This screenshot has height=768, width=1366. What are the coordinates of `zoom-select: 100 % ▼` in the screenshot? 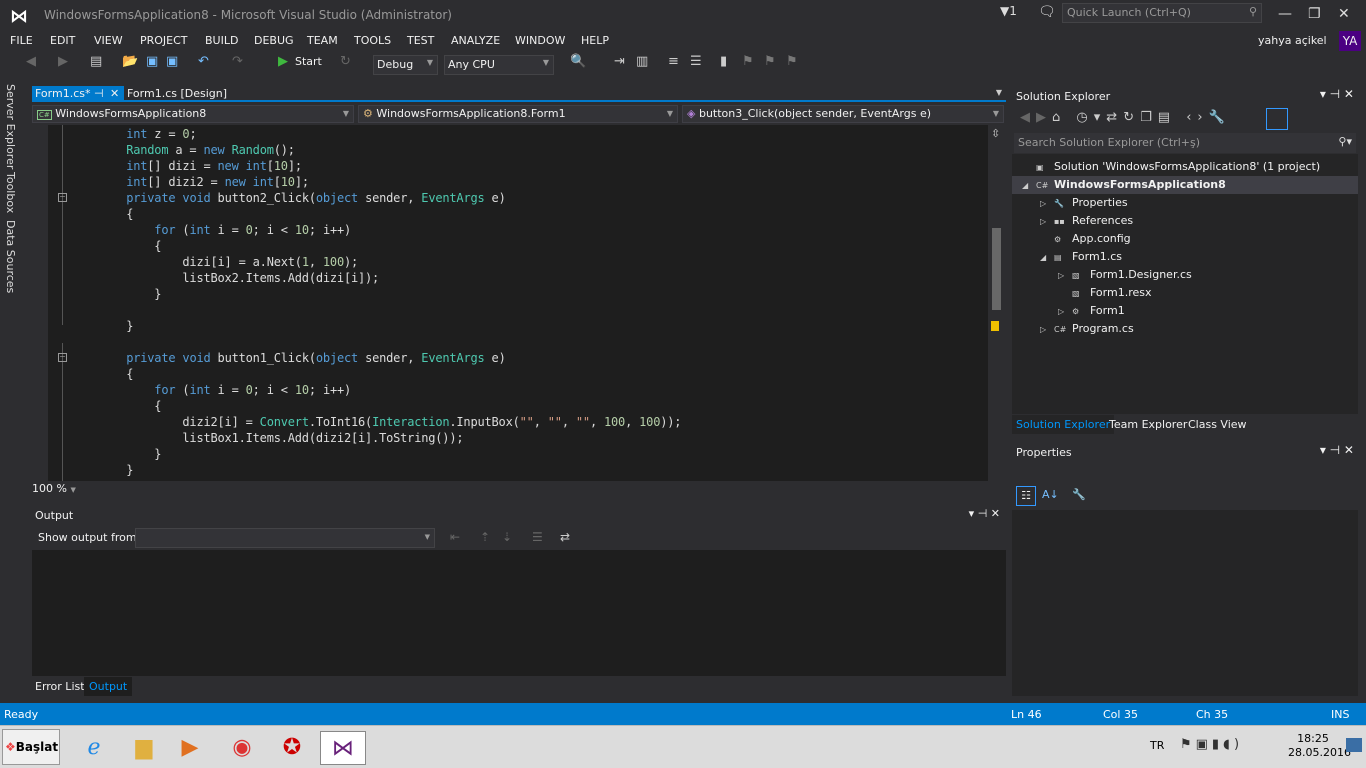 It's located at (62, 489).